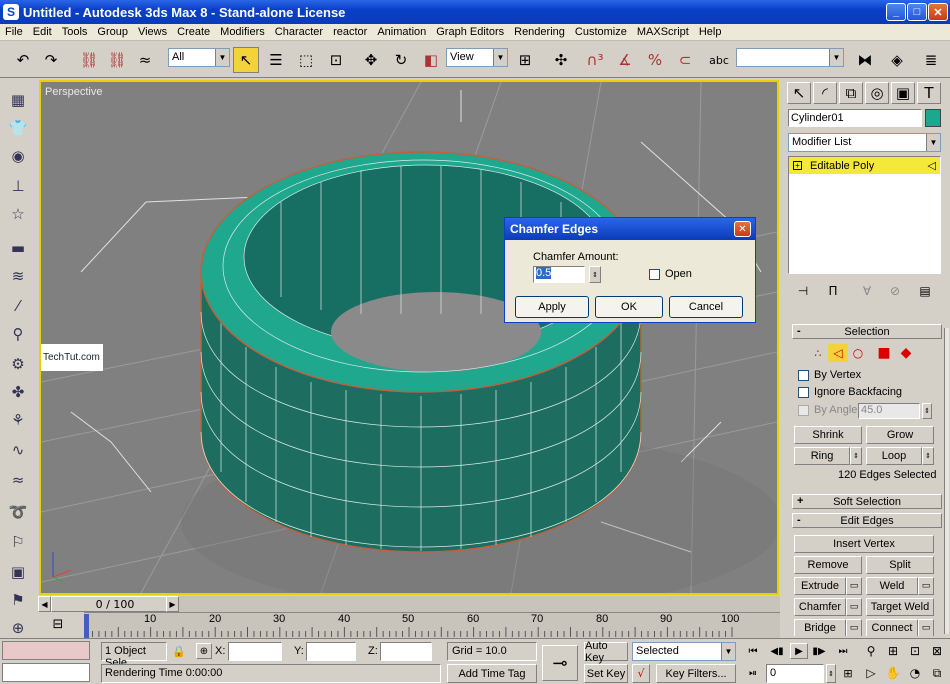 This screenshot has height=684, width=950. I want to click on show-end-result-icon: Π, so click(833, 291).